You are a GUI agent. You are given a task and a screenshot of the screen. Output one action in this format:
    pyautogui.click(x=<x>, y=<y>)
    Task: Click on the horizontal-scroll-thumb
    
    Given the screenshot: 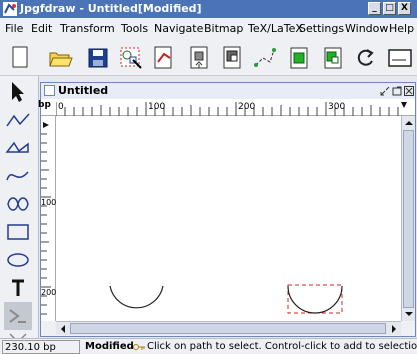 What is the action you would take?
    pyautogui.click(x=228, y=328)
    